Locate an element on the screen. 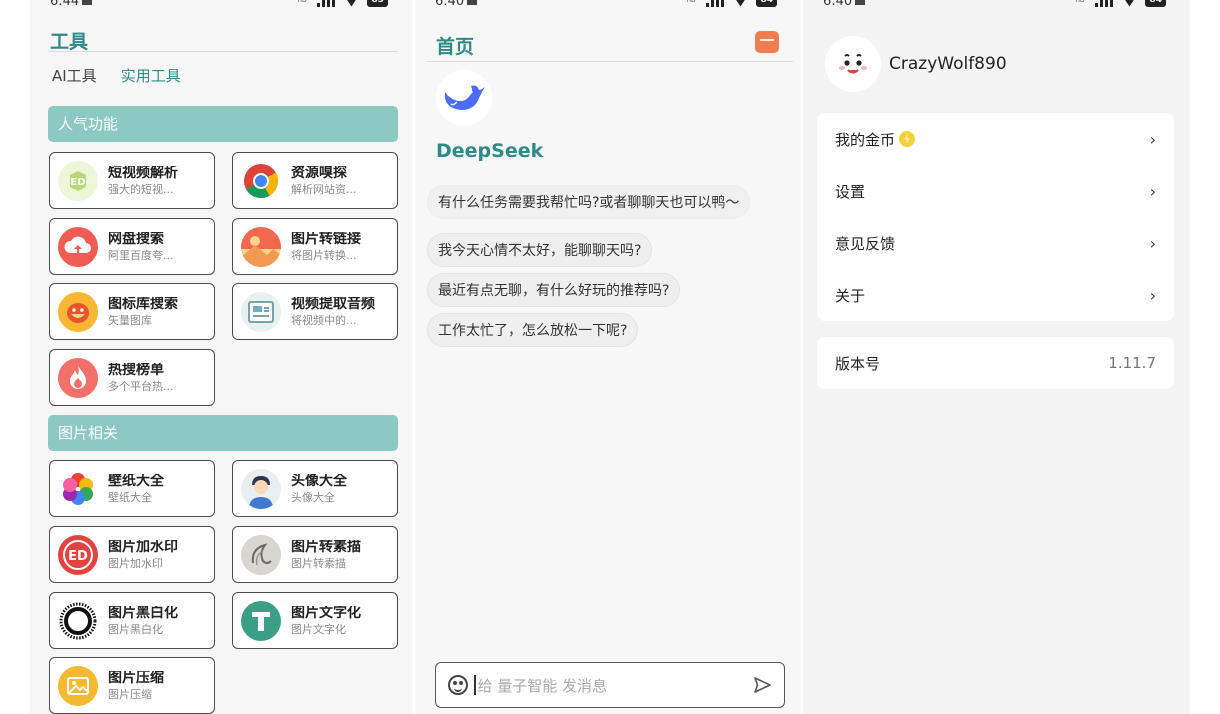  menu-item-label: 我的金币 is located at coordinates (865, 139).